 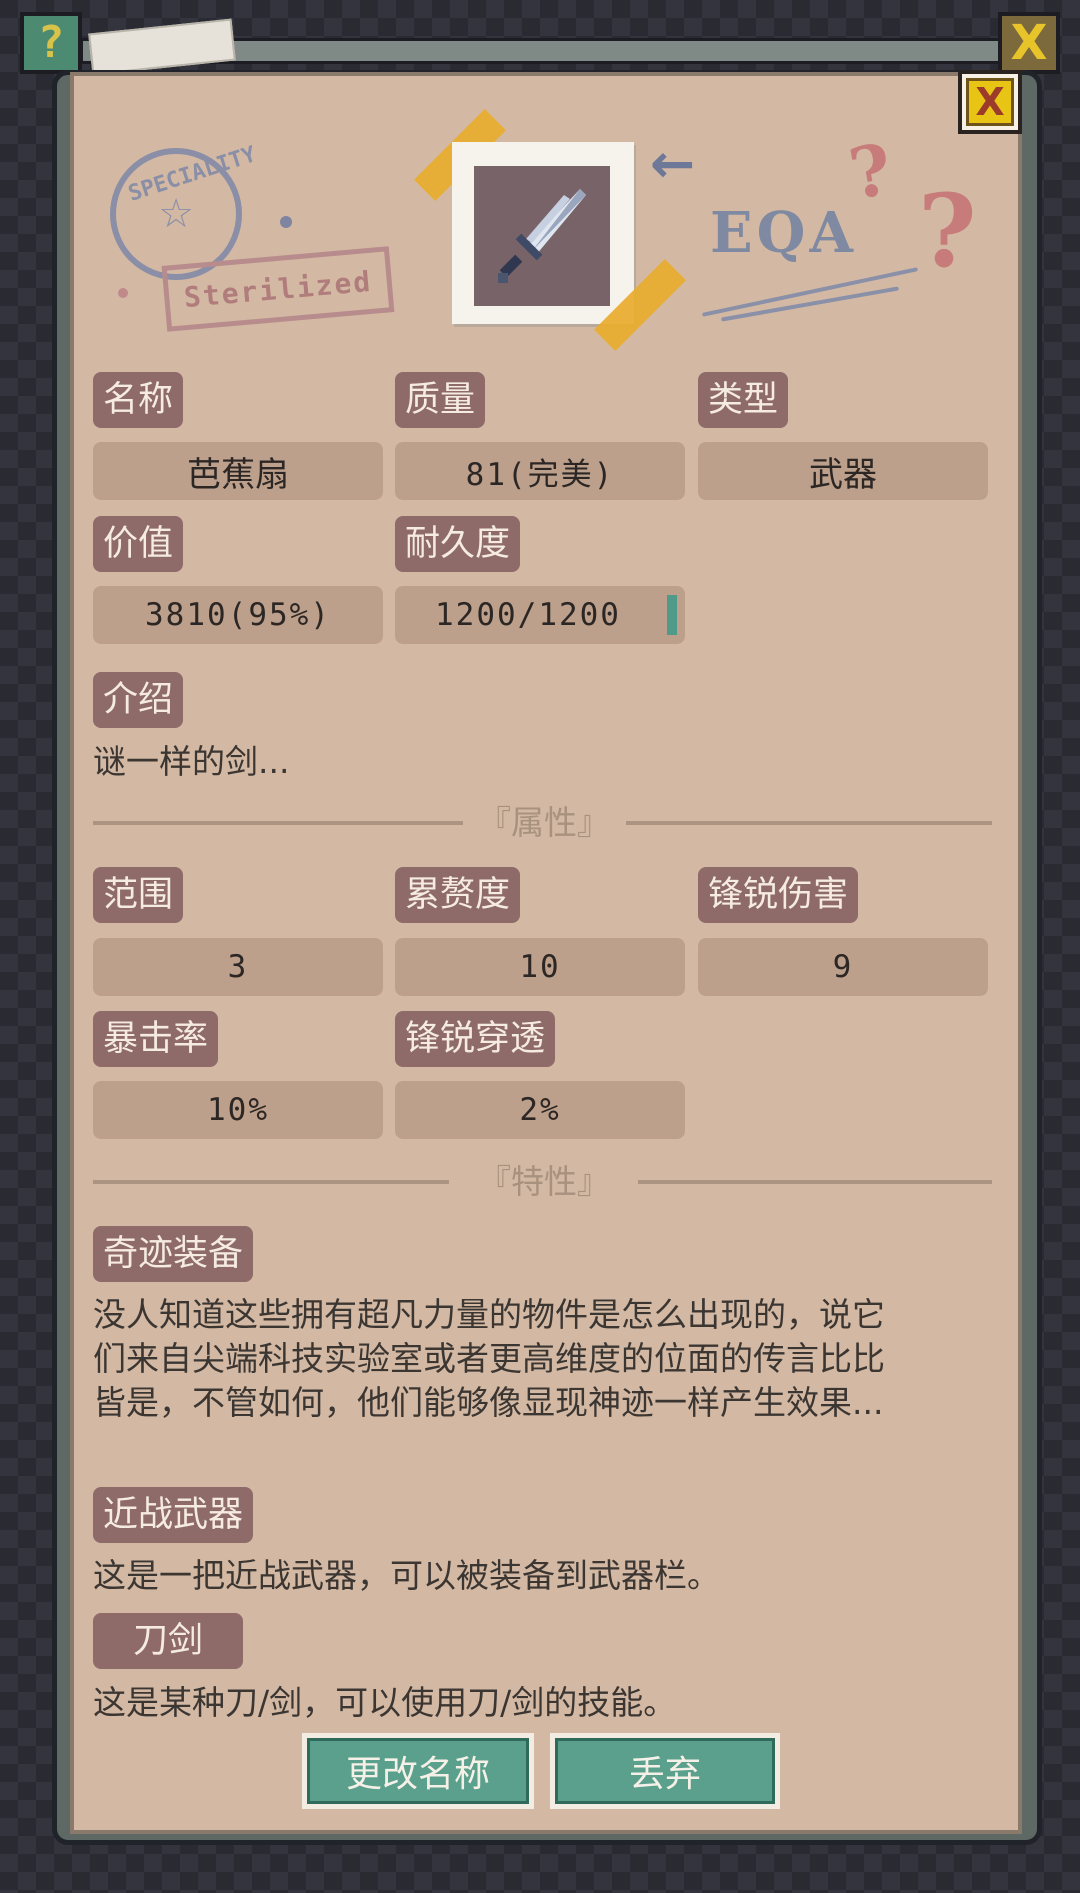 I want to click on name-value: 芭蕉扇, so click(x=238, y=471).